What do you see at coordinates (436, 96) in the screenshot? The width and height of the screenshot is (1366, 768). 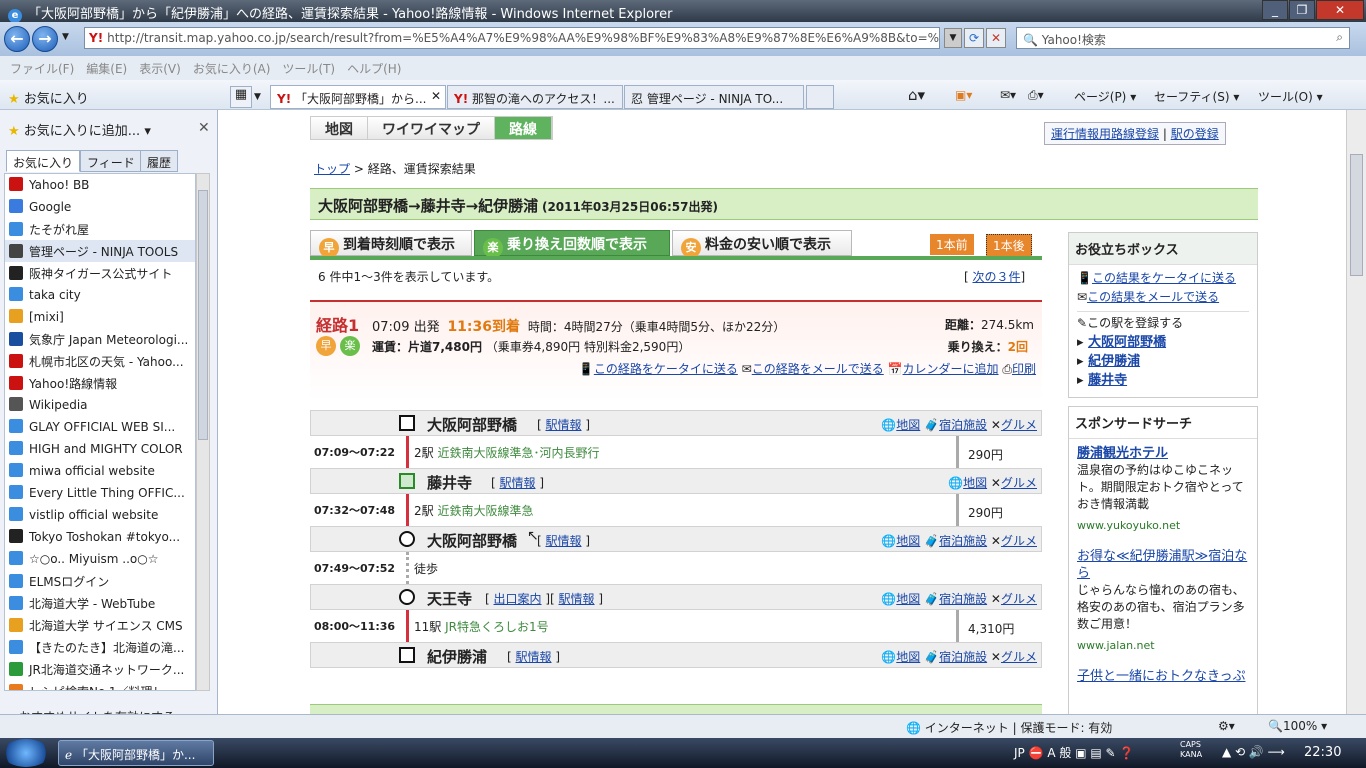 I see `tab-close-icon: ✕` at bounding box center [436, 96].